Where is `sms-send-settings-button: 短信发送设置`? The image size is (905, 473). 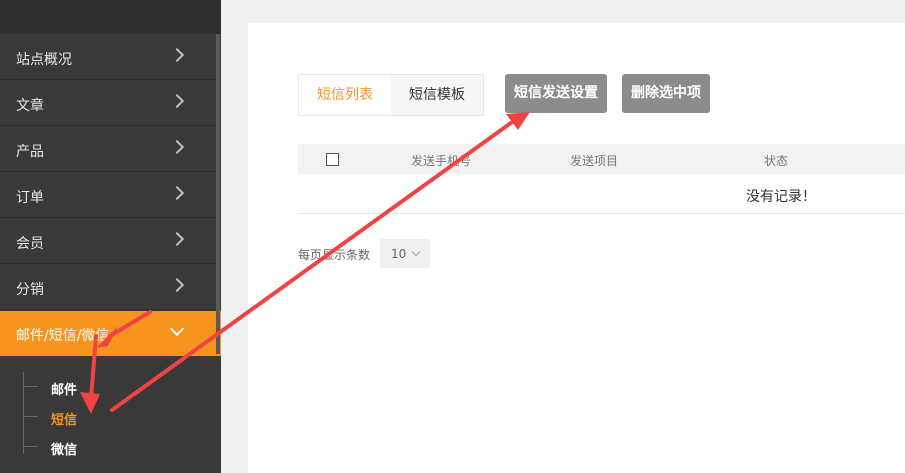 sms-send-settings-button: 短信发送设置 is located at coordinates (556, 93).